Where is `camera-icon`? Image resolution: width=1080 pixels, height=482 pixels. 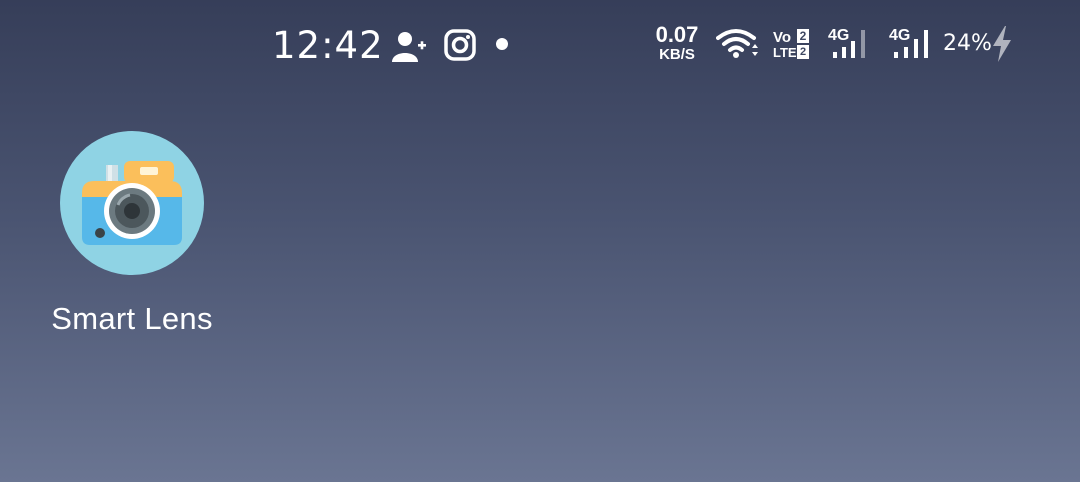 camera-icon is located at coordinates (132, 203).